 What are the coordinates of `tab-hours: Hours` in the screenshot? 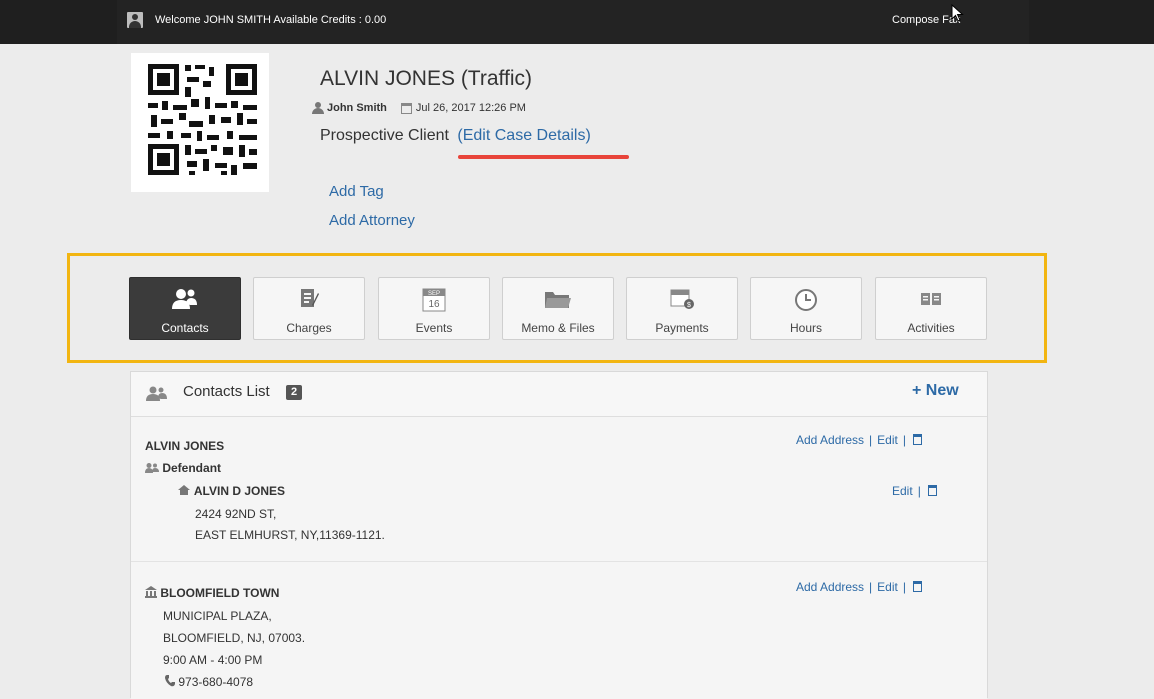 It's located at (806, 308).